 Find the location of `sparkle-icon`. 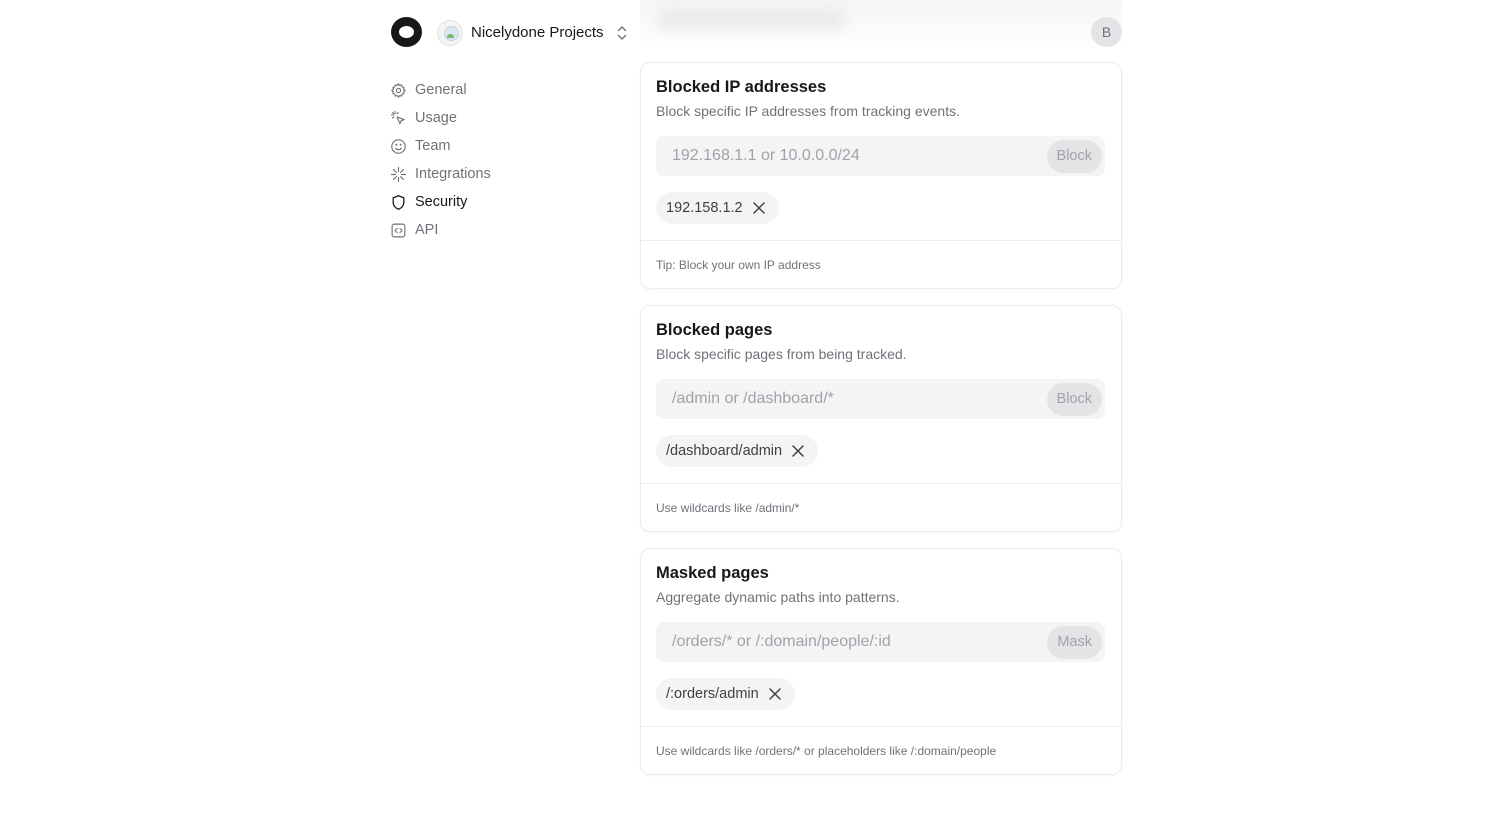

sparkle-icon is located at coordinates (398, 174).